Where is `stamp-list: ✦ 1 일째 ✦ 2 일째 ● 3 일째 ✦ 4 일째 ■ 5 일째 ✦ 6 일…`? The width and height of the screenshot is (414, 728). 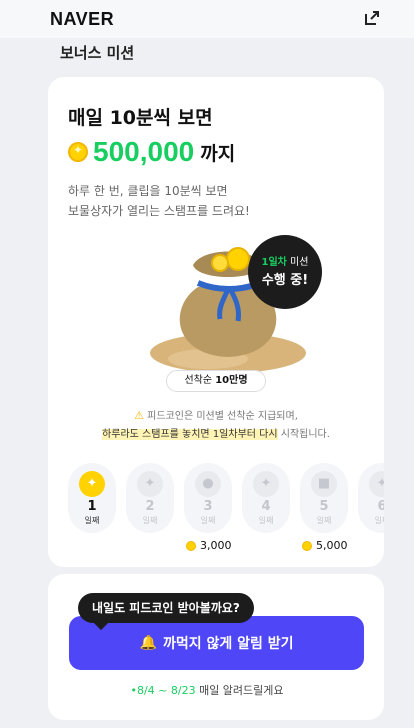
stamp-list: ✦ 1 일째 ✦ 2 일째 ● 3 일째 ✦ 4 일째 ■ 5 일째 ✦ 6 일… is located at coordinates (226, 513).